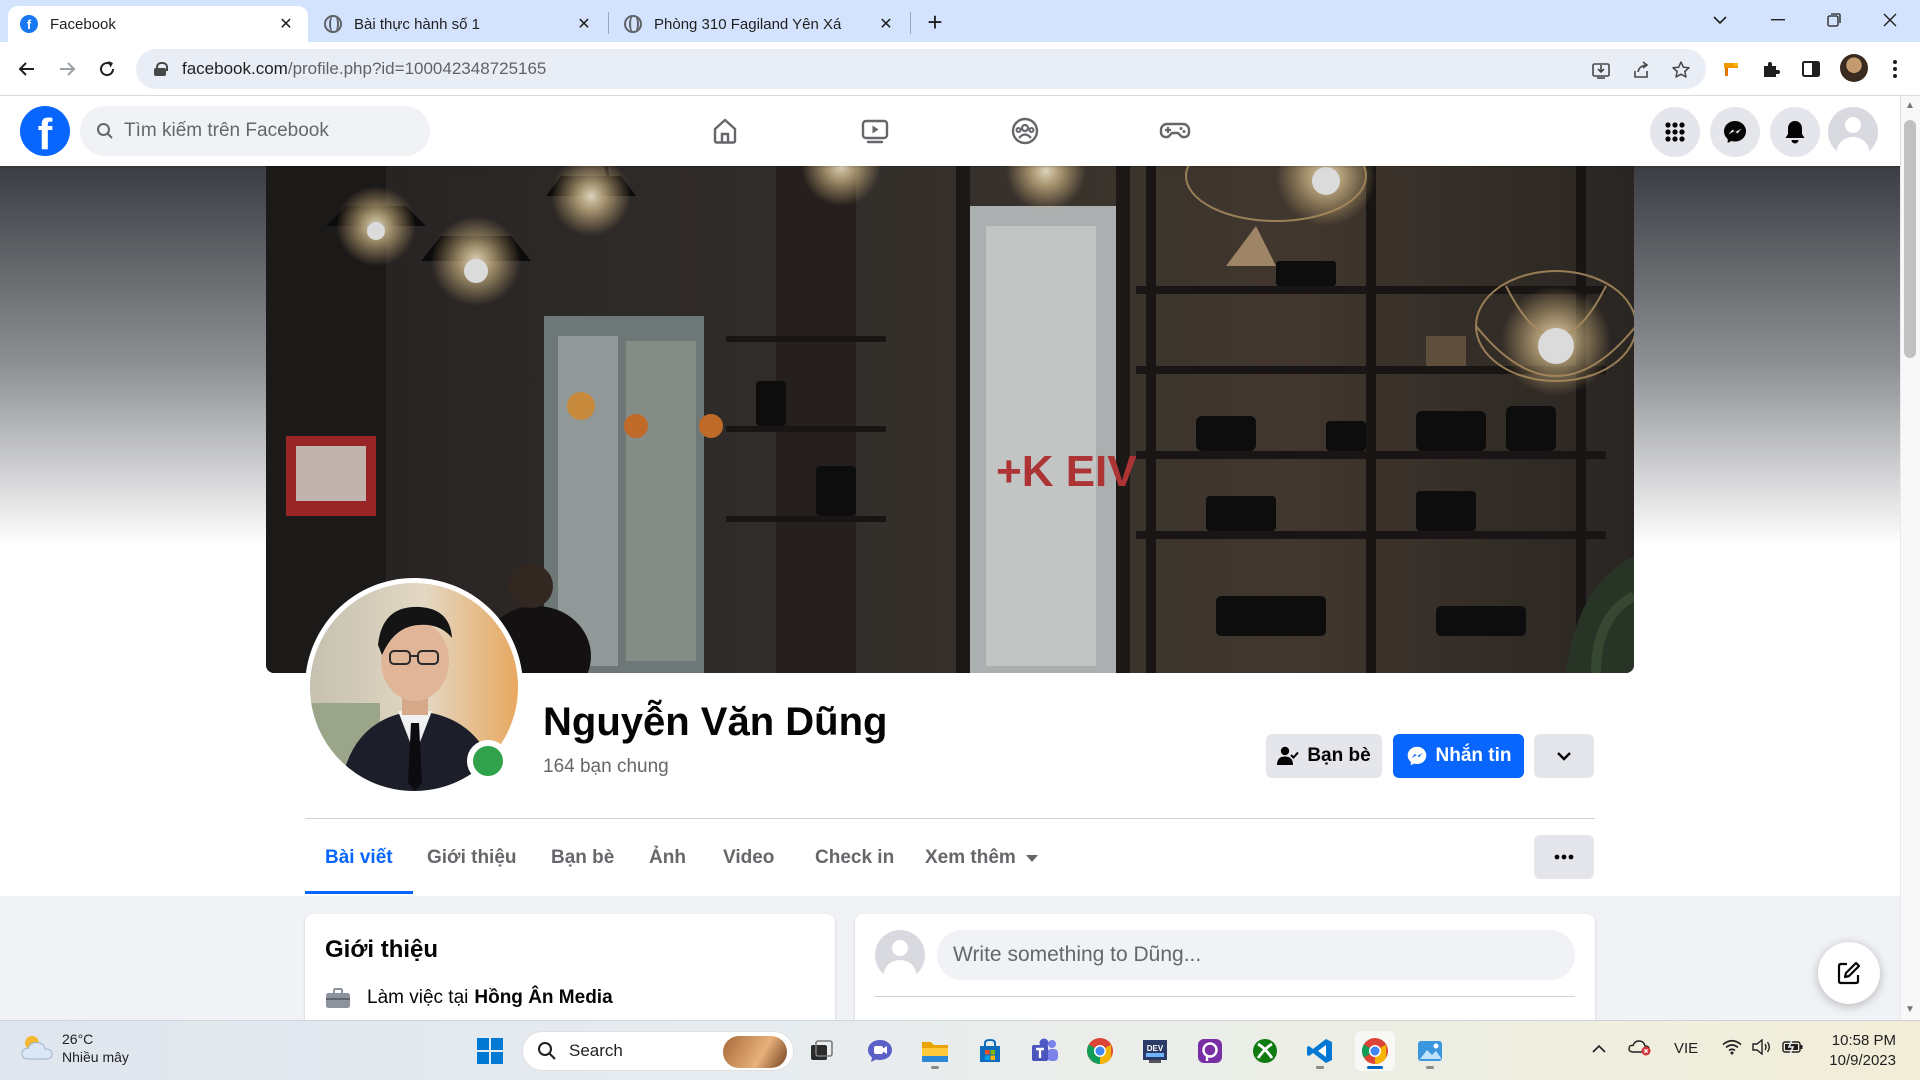  I want to click on work-place-link: Hồng Ân Media, so click(543, 998).